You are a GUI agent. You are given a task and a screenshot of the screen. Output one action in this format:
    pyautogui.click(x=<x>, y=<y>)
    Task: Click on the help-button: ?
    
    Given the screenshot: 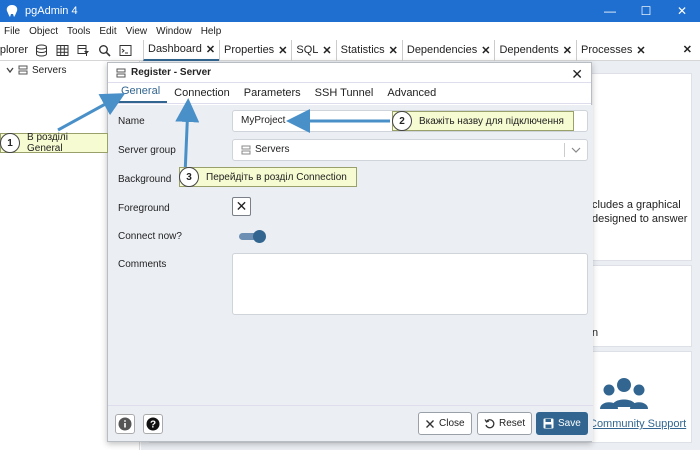 What is the action you would take?
    pyautogui.click(x=153, y=424)
    